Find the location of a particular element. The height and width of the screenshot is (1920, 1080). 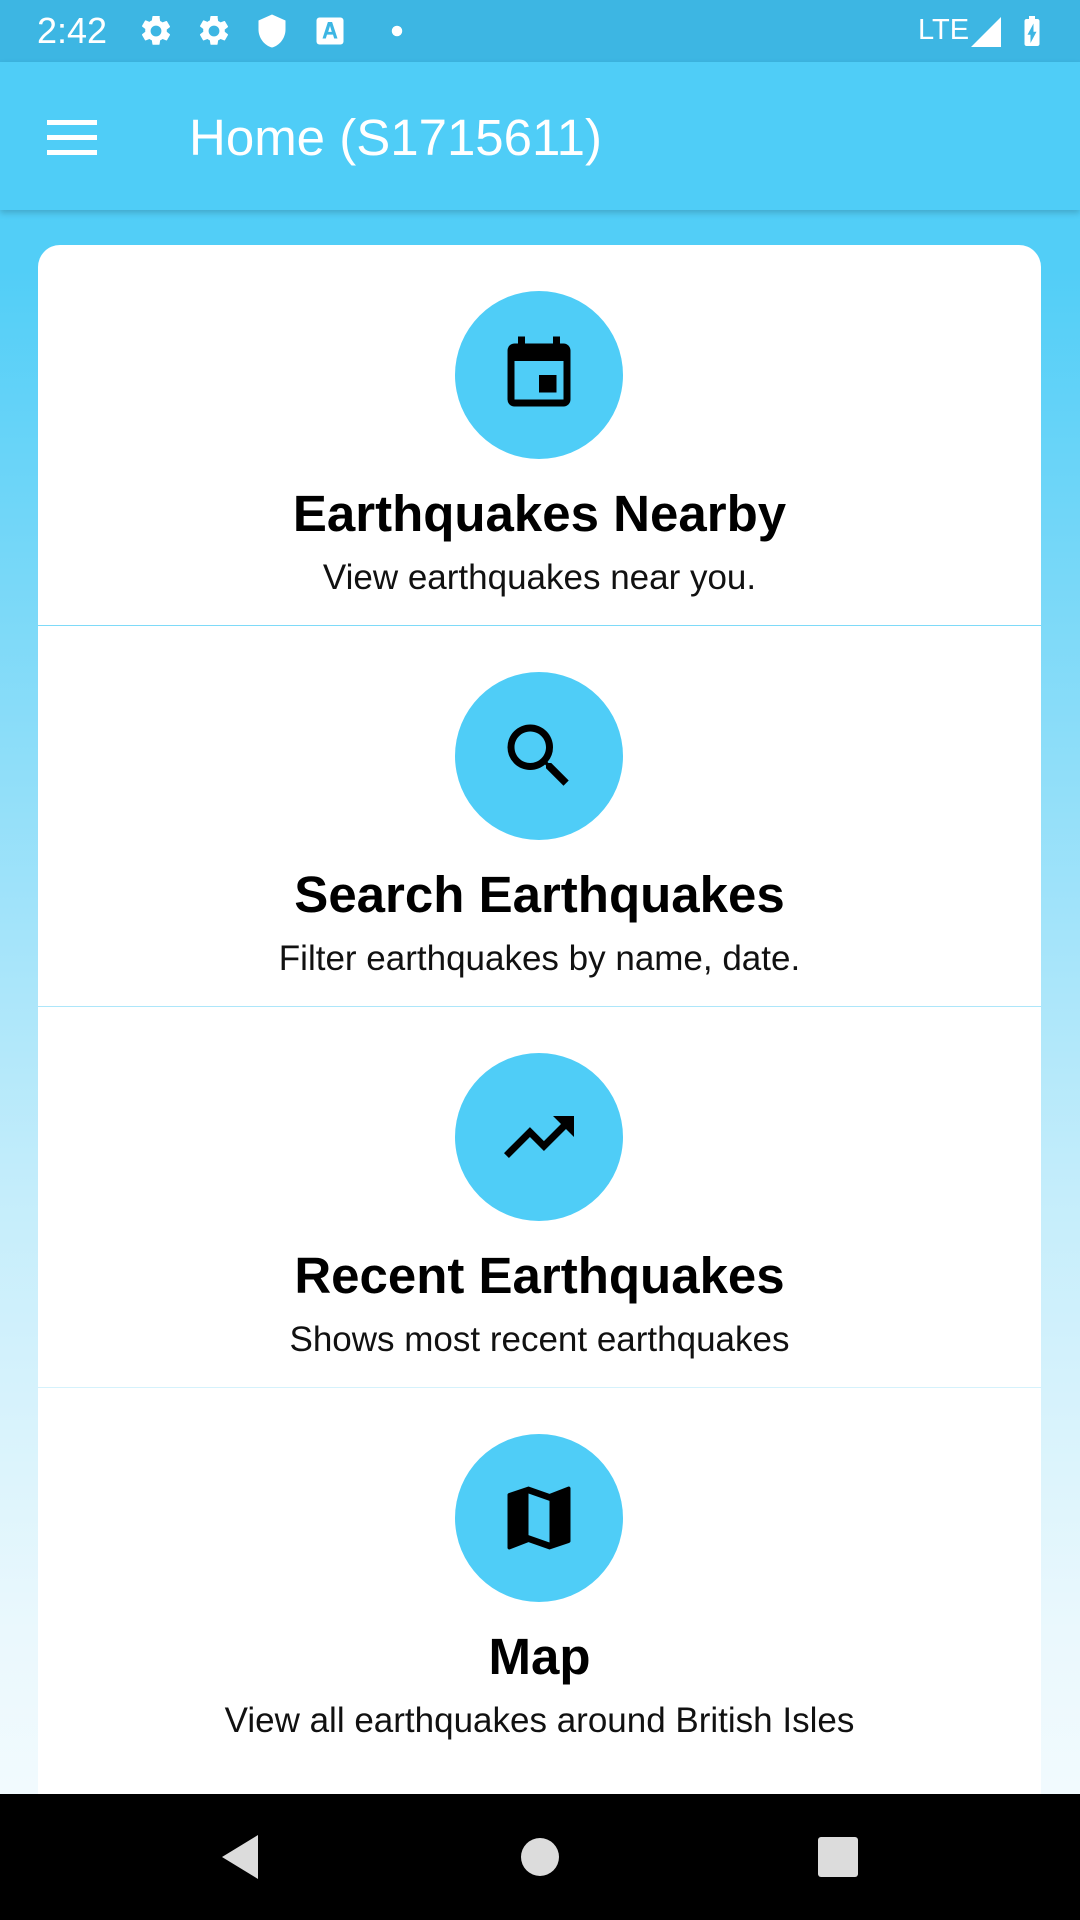

card-title: Earthquakes Nearby is located at coordinates (539, 513).